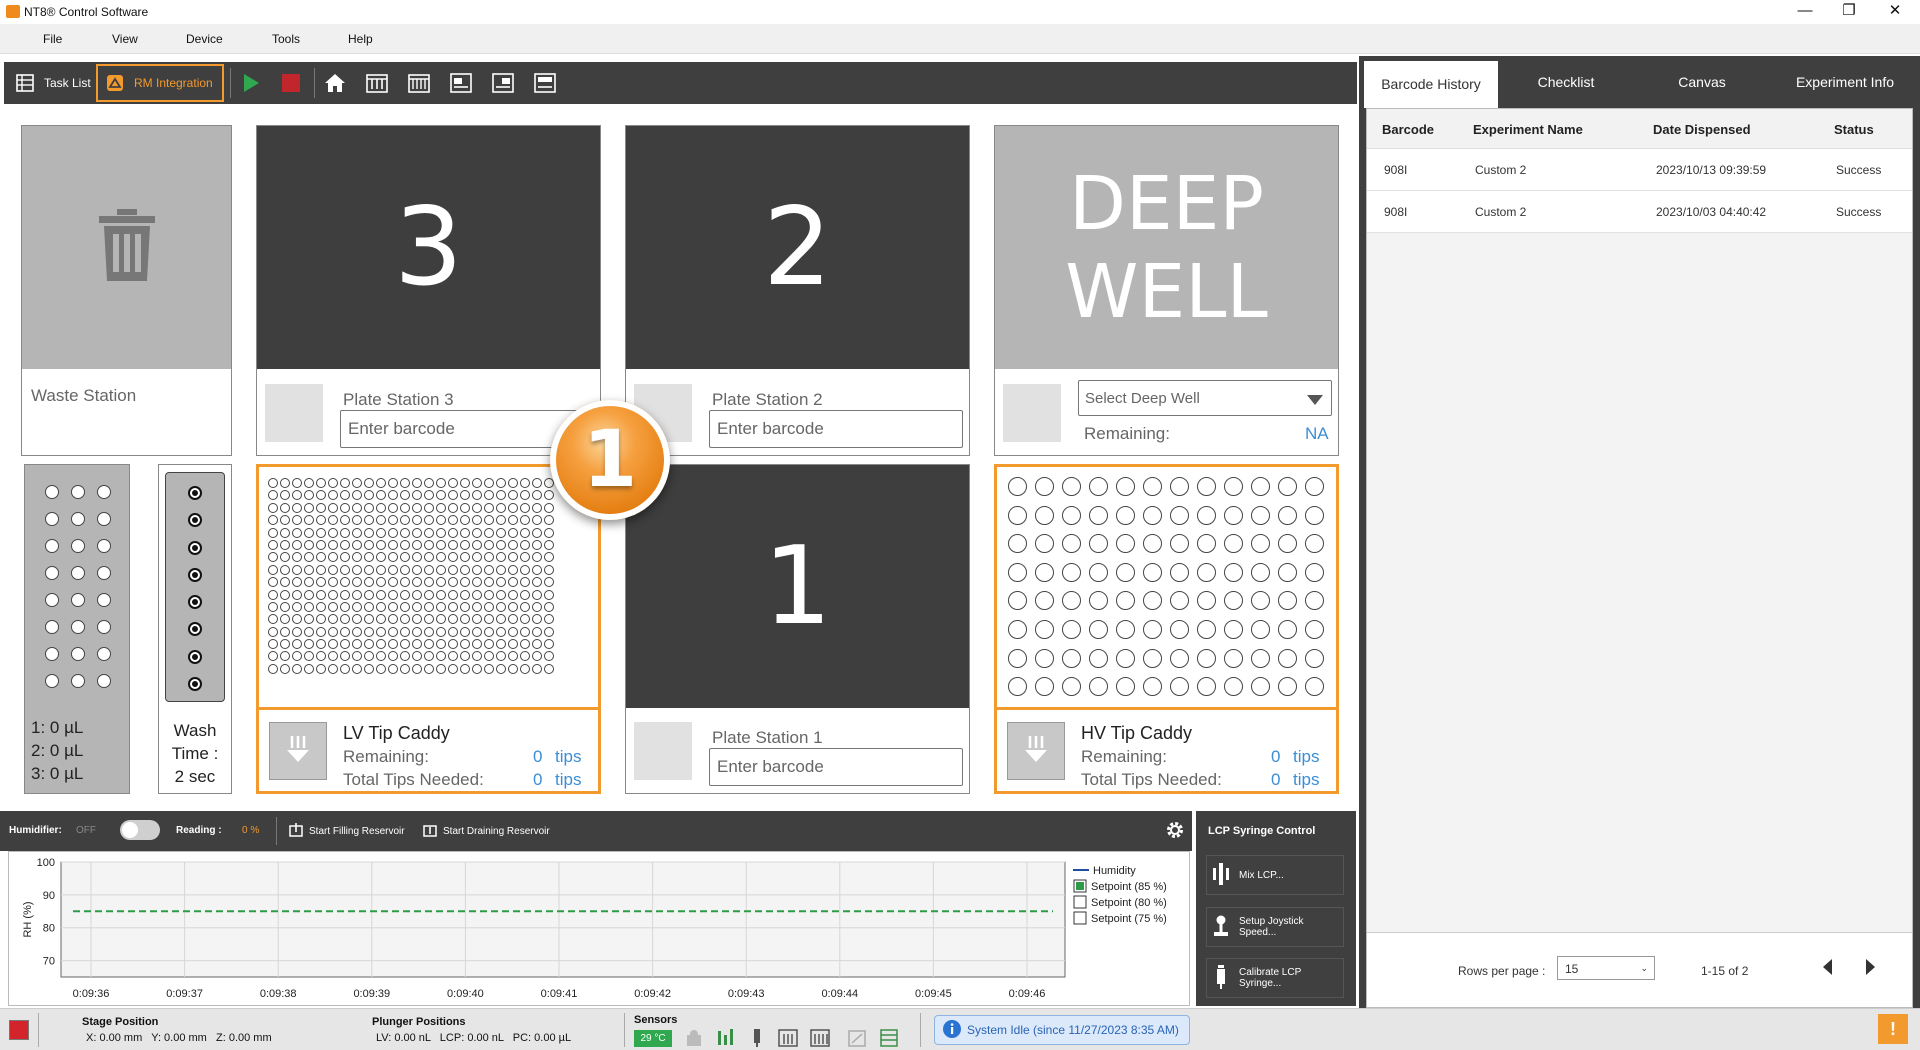 This screenshot has height=1050, width=1920. Describe the element at coordinates (1036, 751) in the screenshot. I see `hv-caddy-thumbnail` at that location.